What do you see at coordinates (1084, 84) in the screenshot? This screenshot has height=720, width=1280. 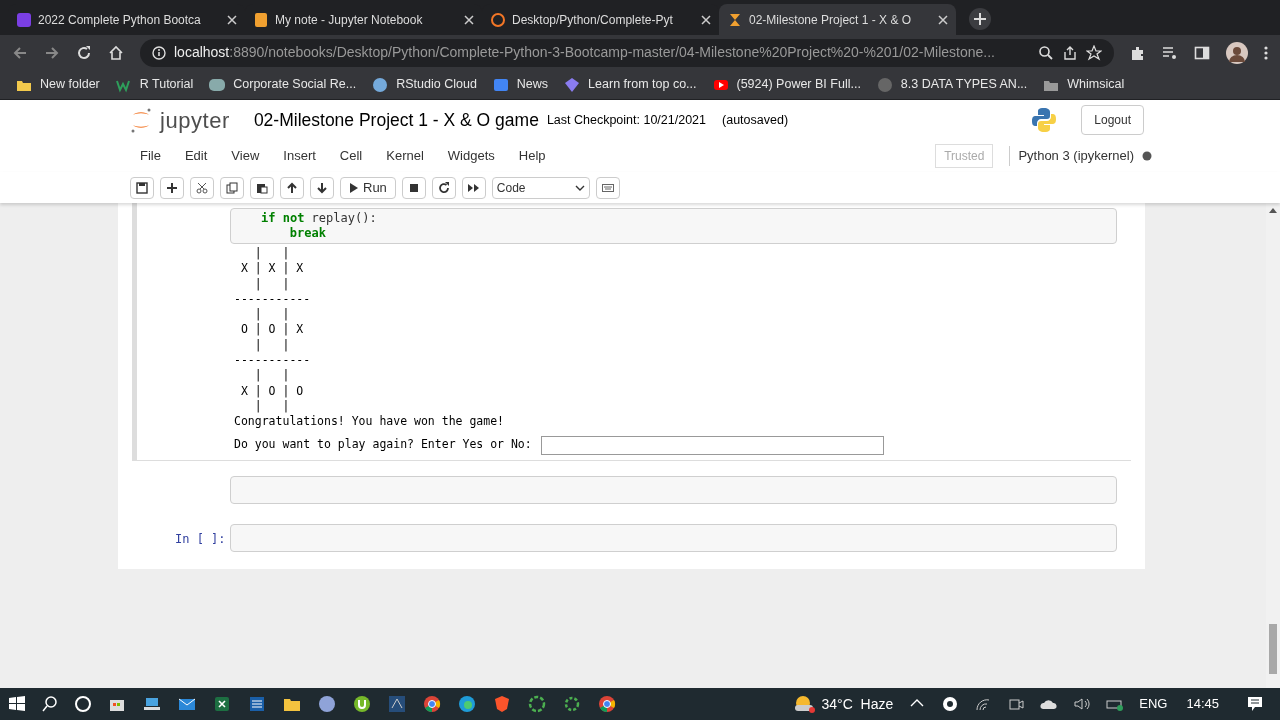 I see `bookmark: Whimsical` at bounding box center [1084, 84].